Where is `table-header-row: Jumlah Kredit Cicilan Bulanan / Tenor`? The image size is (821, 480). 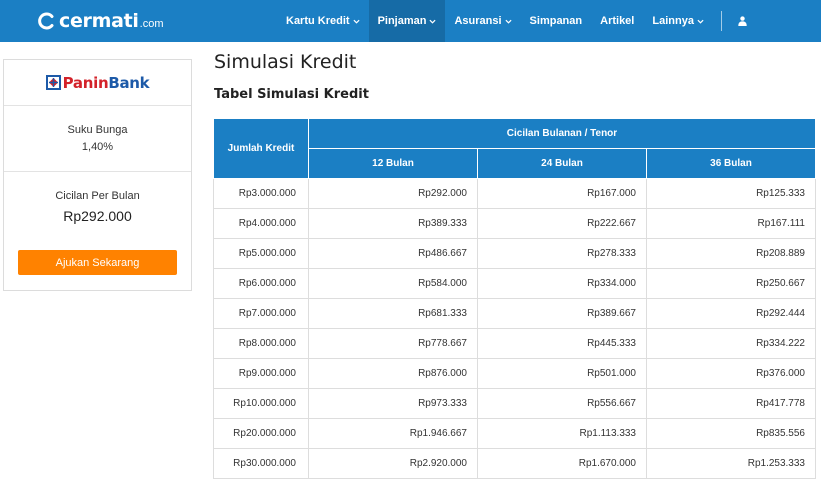
table-header-row: Jumlah Kredit Cicilan Bulanan / Tenor is located at coordinates (514, 148).